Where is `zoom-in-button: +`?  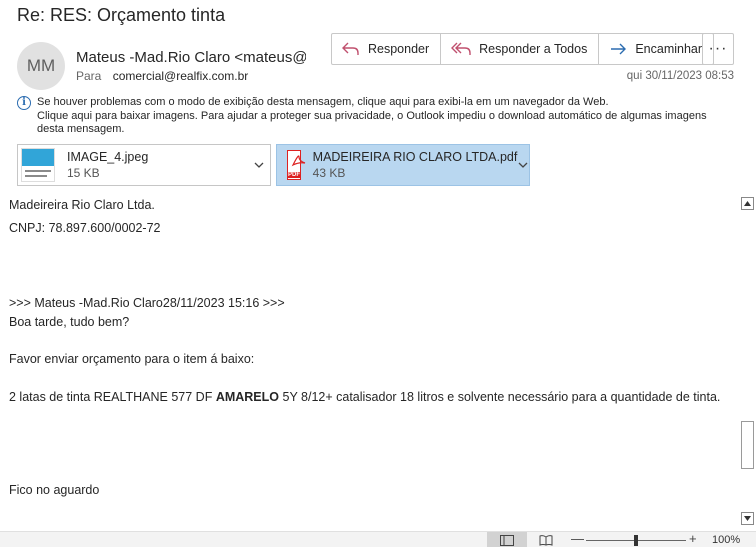 zoom-in-button: + is located at coordinates (693, 538).